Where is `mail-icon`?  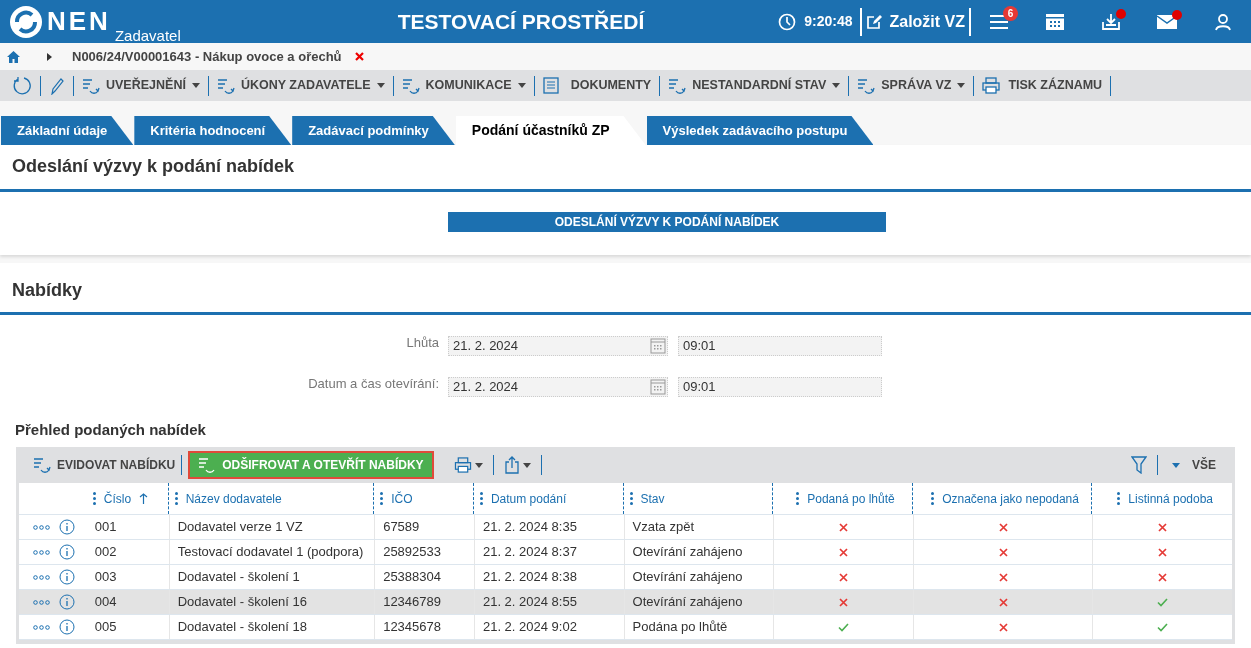 mail-icon is located at coordinates (1167, 21).